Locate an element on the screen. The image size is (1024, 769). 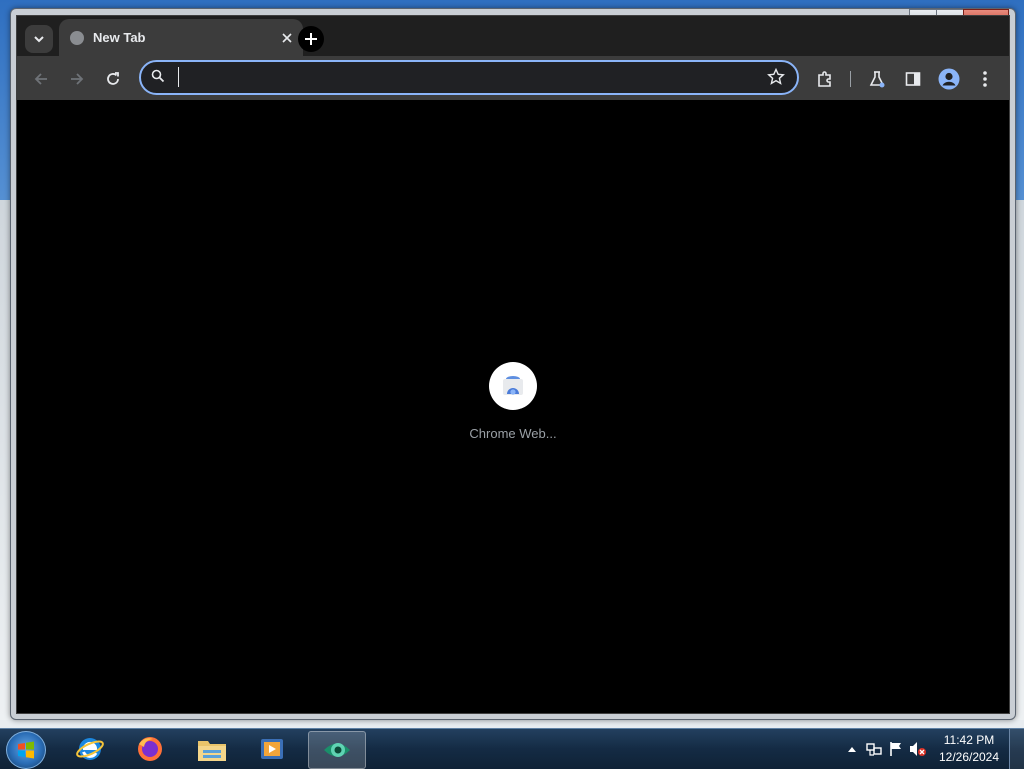
close-icon is located at coordinates (287, 38).